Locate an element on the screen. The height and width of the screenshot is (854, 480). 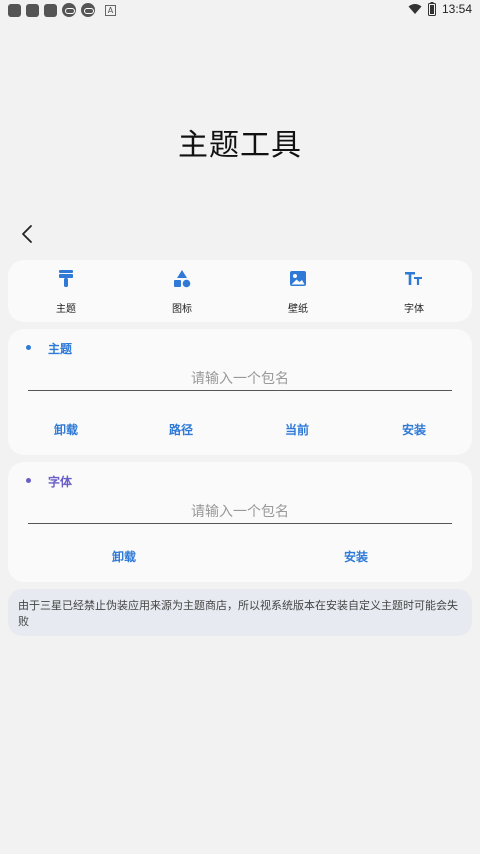
notification-icons: A is located at coordinates (62, 10).